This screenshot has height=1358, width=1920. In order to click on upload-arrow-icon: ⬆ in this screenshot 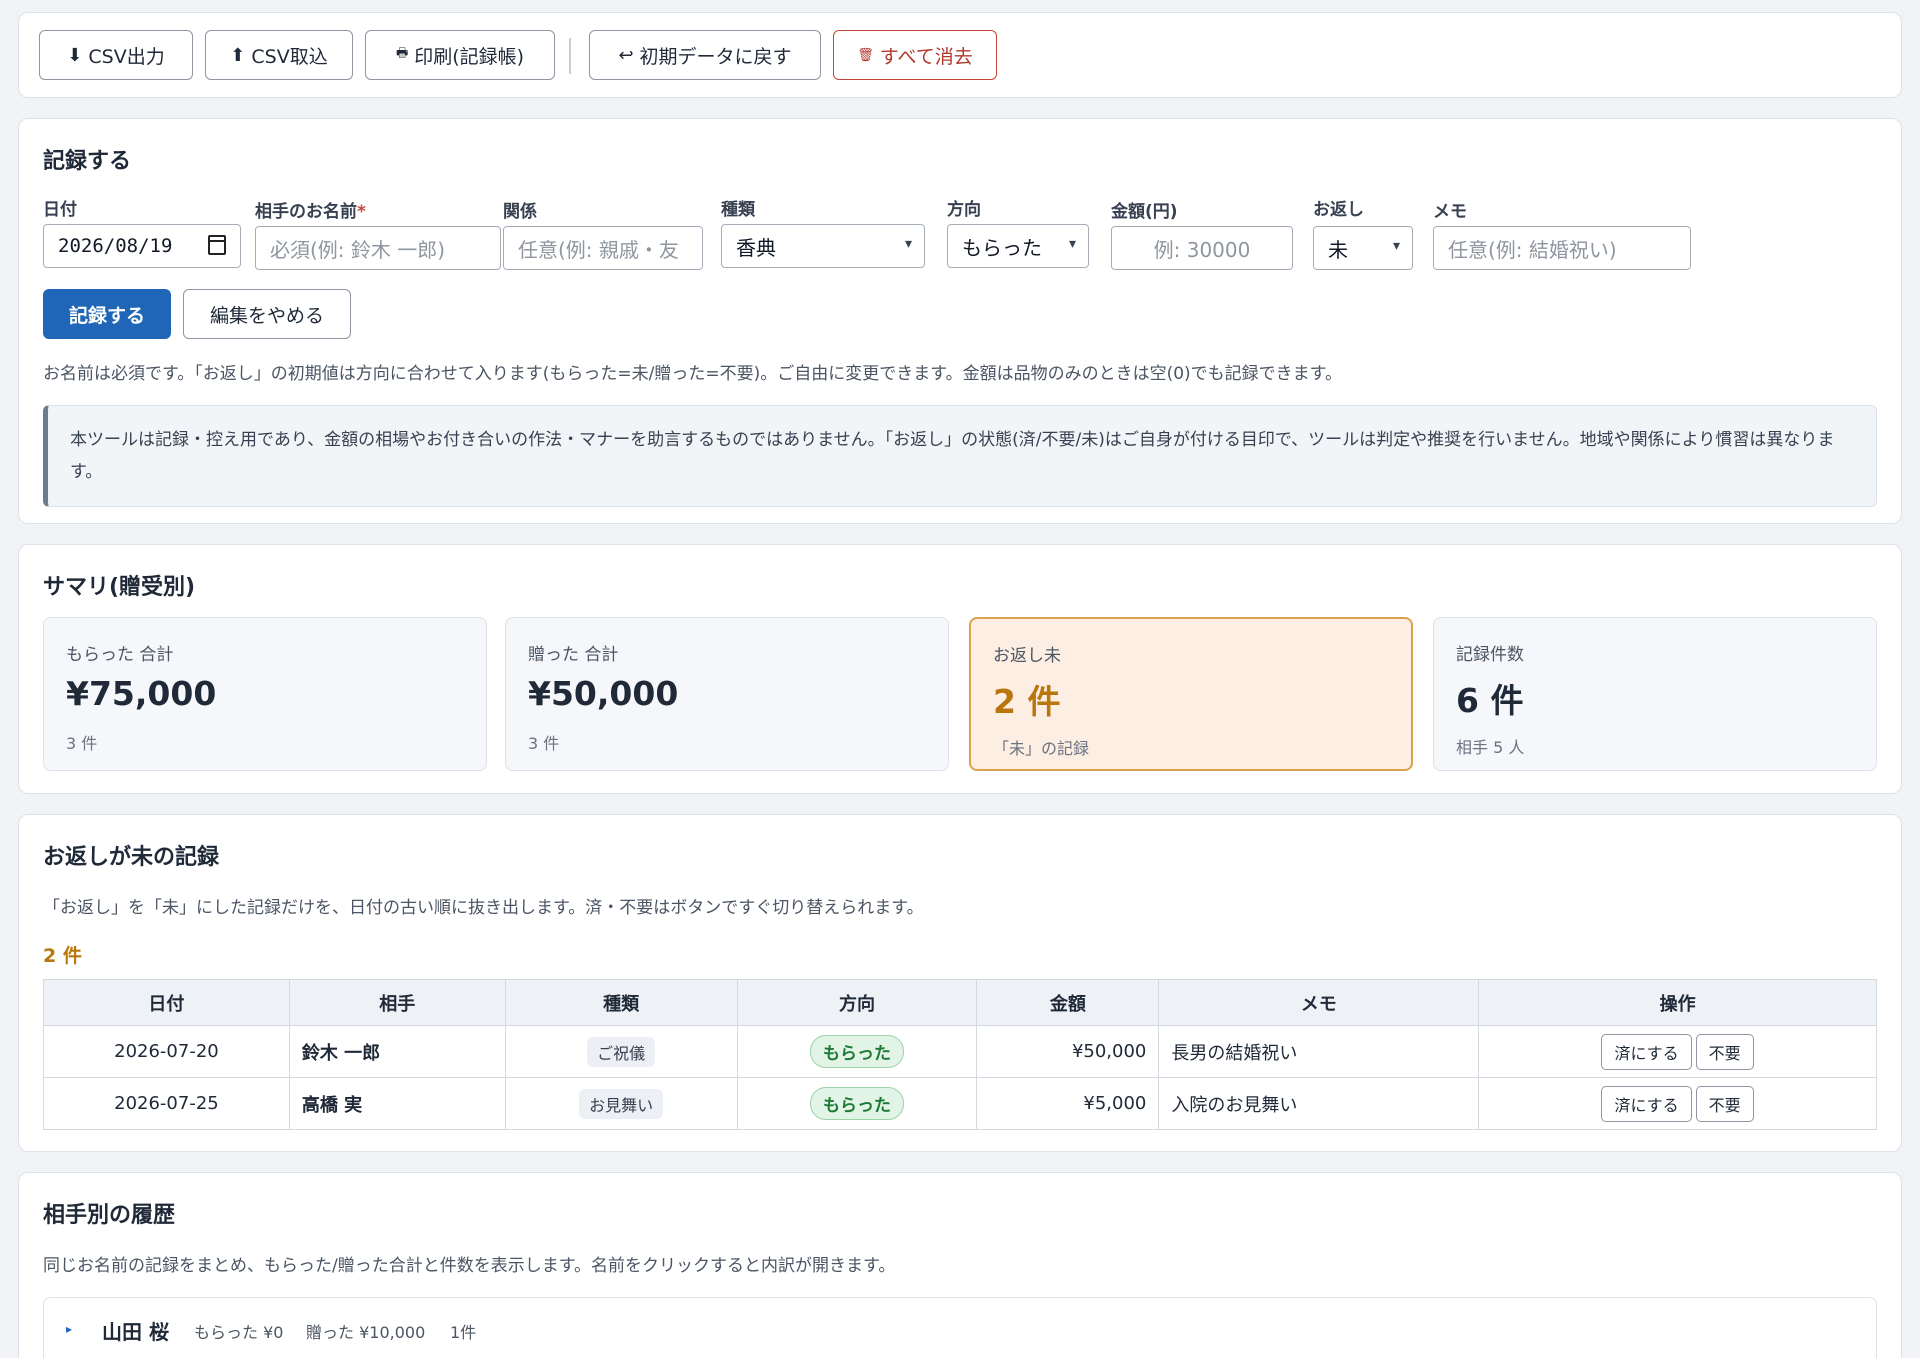, I will do `click(238, 55)`.